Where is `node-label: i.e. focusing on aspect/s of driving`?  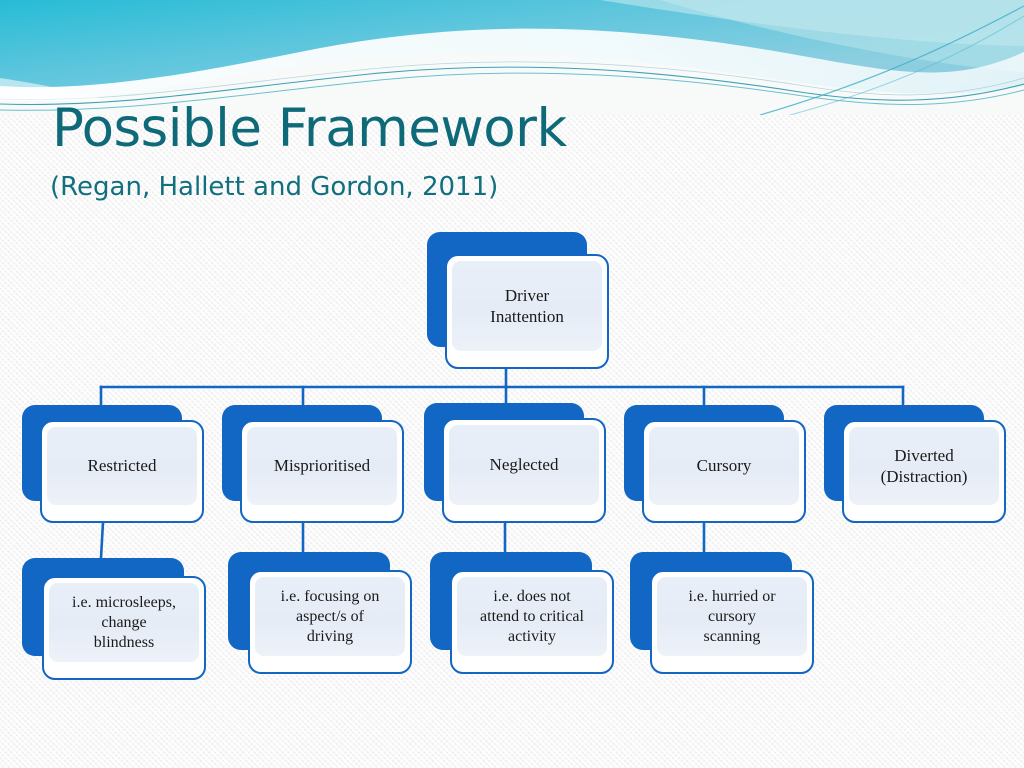
node-label: i.e. focusing on aspect/s of driving is located at coordinates (330, 616).